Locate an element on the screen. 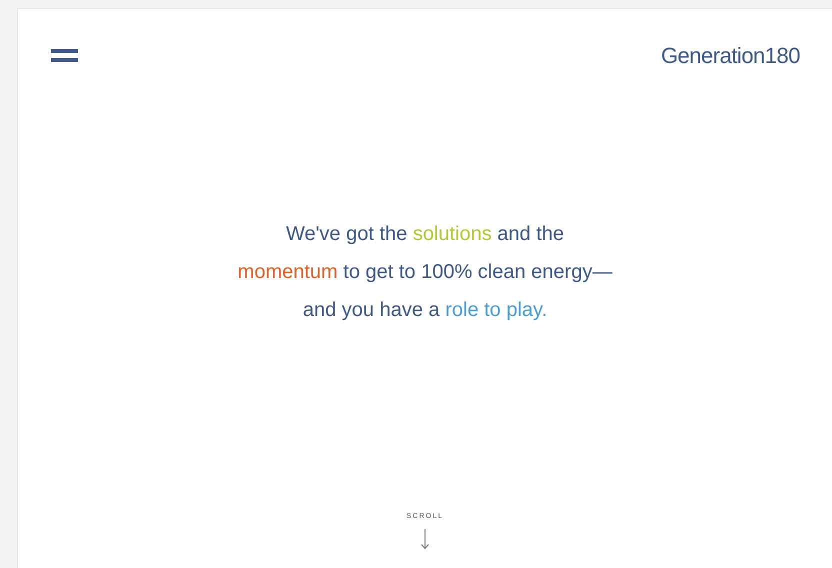 The width and height of the screenshot is (832, 568). arrow-down-icon is located at coordinates (425, 539).